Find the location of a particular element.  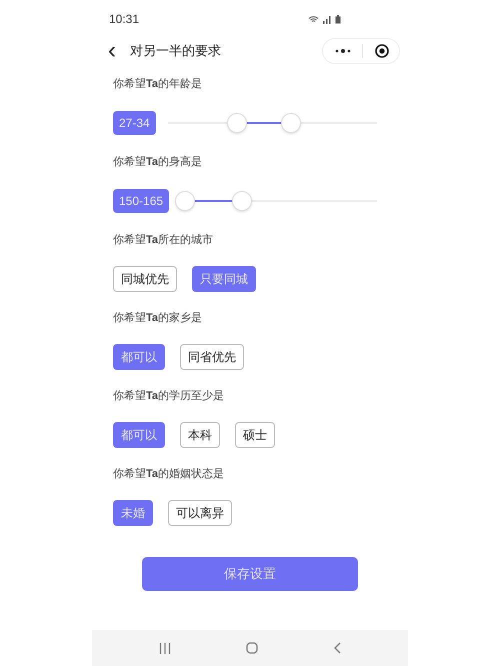

question-label: 你希望Ta的身高是 is located at coordinates (158, 162).